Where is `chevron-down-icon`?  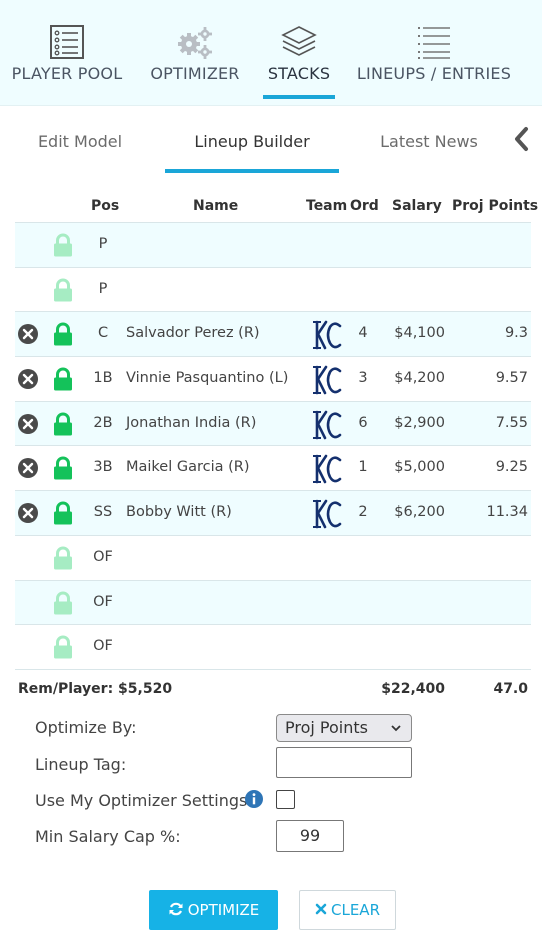
chevron-down-icon is located at coordinates (396, 728).